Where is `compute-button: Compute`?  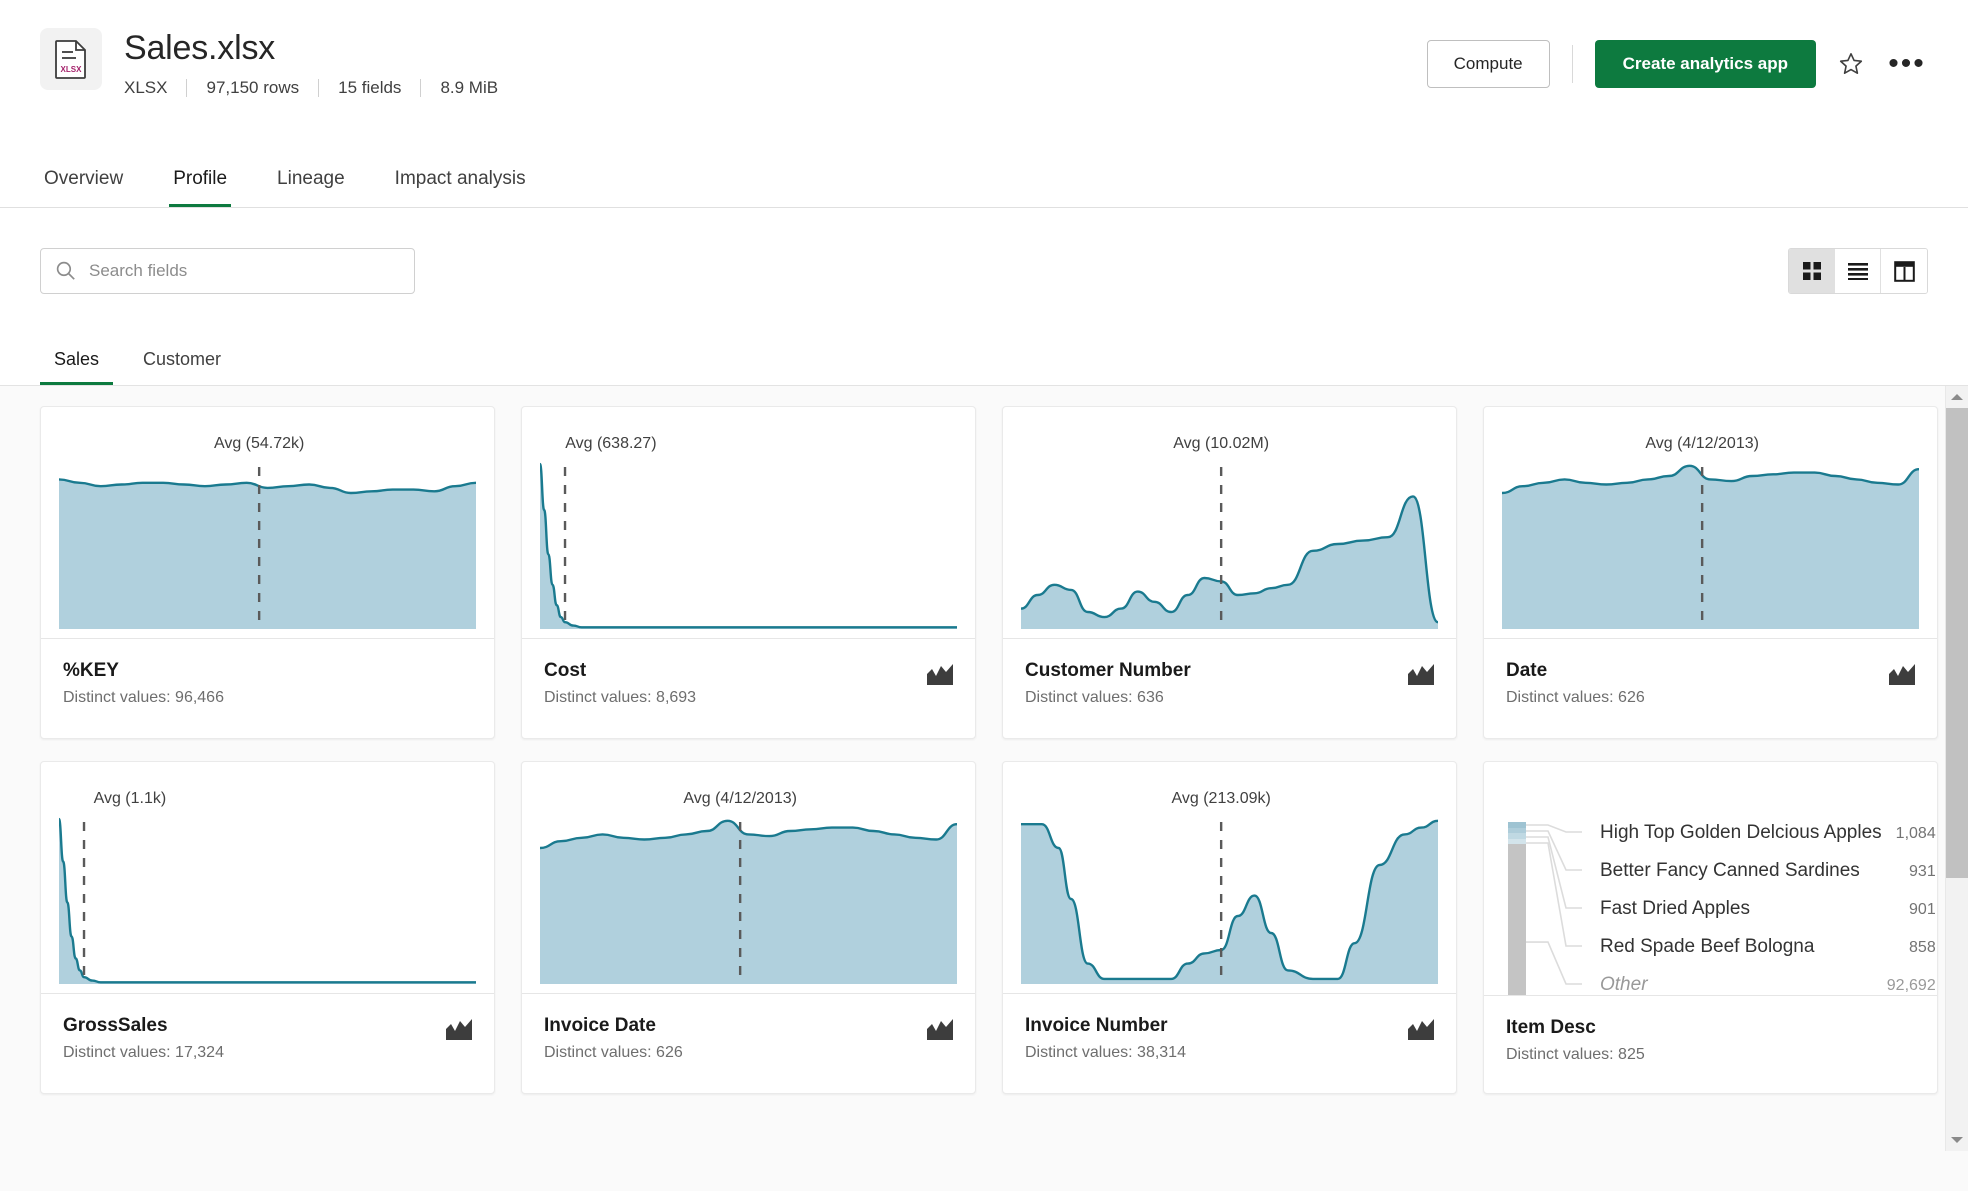
compute-button: Compute is located at coordinates (1488, 64).